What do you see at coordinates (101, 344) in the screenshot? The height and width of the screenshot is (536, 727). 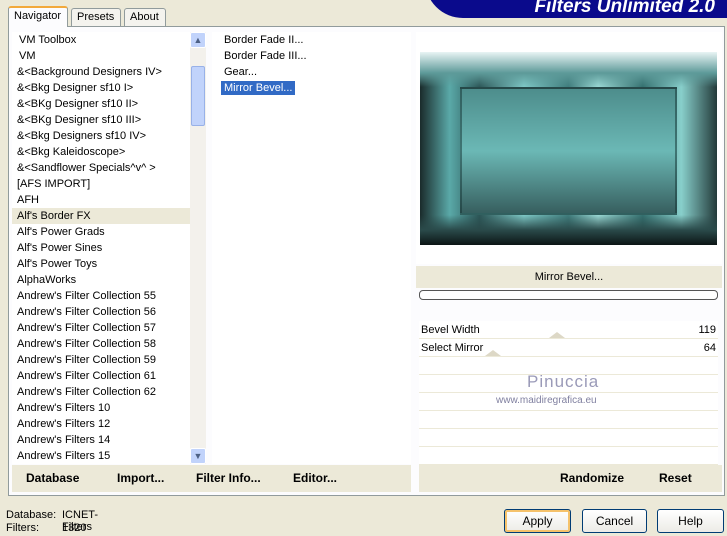 I see `category-item: Andrew's Filter Collection 58` at bounding box center [101, 344].